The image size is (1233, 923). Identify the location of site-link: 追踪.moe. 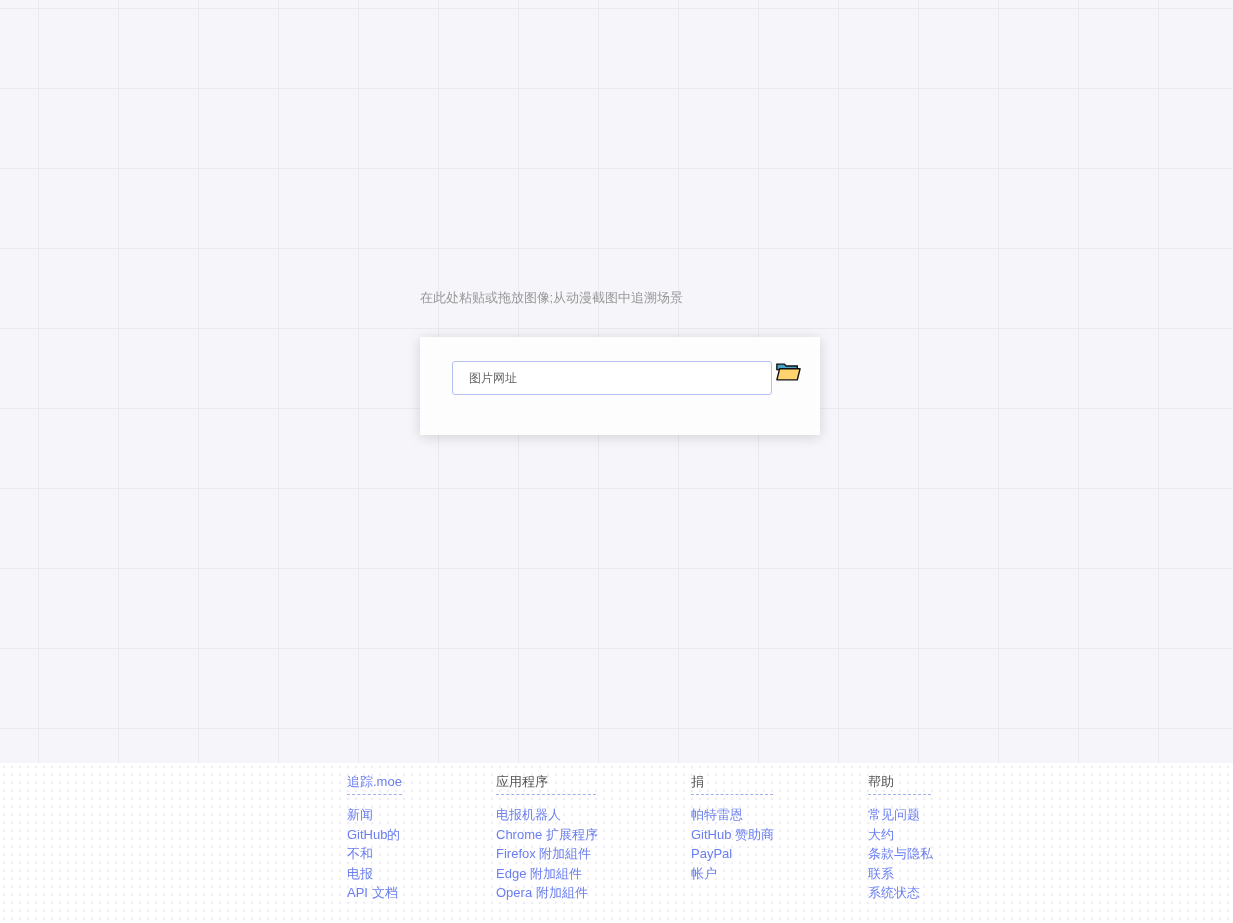
(374, 785).